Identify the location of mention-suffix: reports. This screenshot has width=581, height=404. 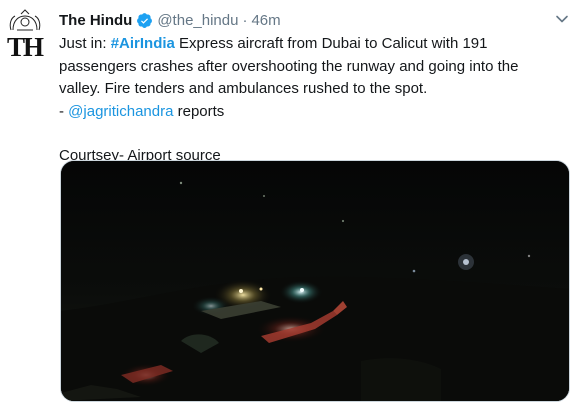
(199, 111).